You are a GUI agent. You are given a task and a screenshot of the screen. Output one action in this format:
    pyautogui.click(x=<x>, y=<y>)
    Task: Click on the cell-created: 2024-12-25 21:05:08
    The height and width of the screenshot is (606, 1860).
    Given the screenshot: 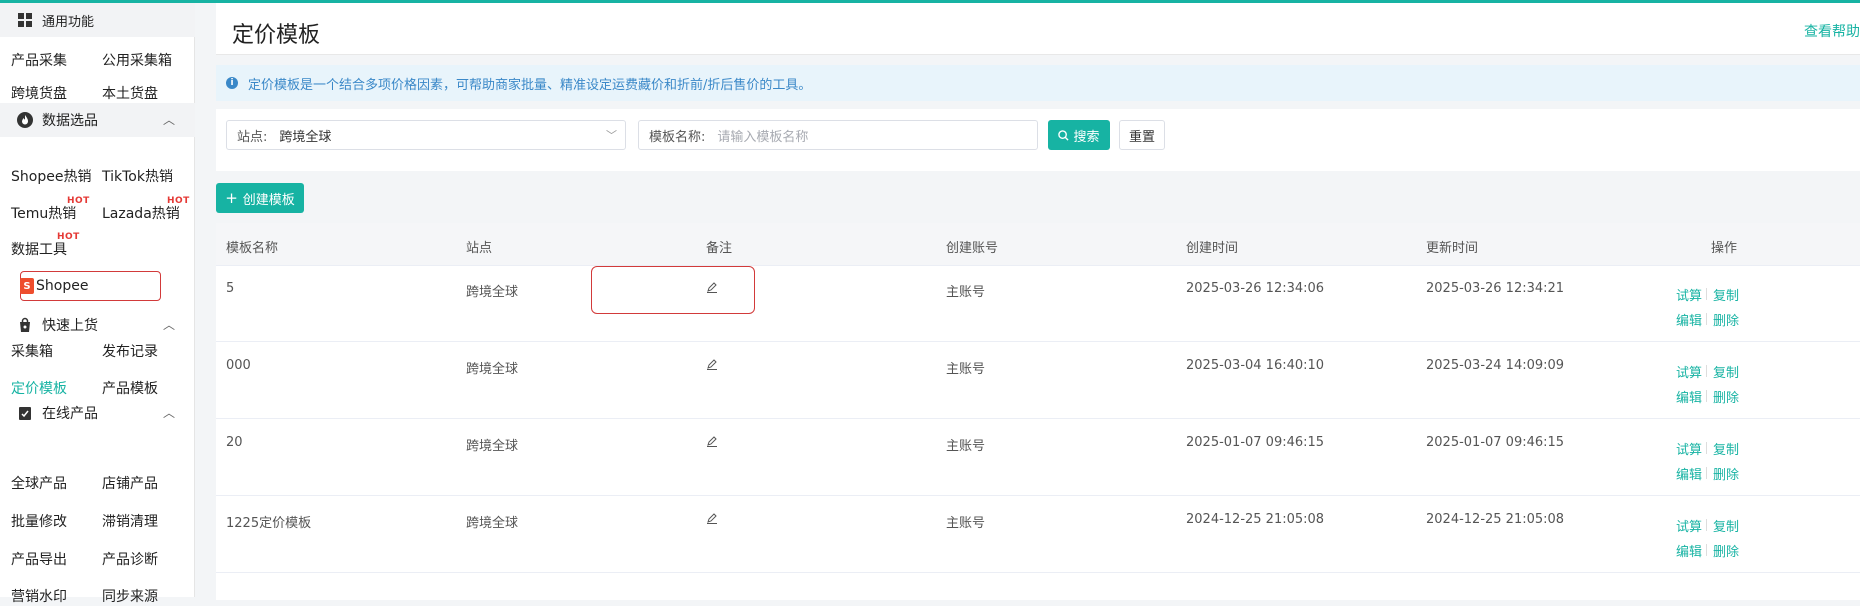 What is the action you would take?
    pyautogui.click(x=1255, y=519)
    